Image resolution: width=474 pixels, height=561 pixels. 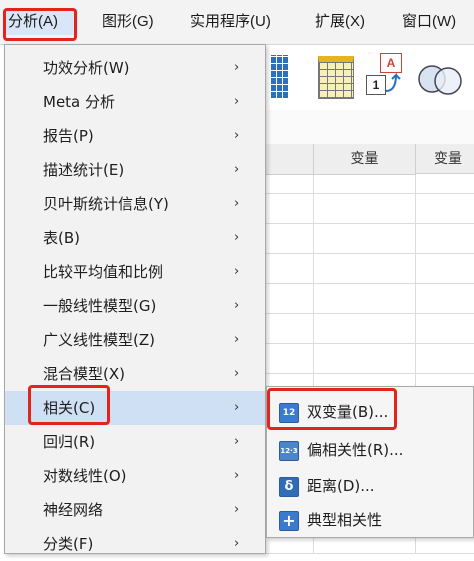 What do you see at coordinates (73, 510) in the screenshot?
I see `menu-item-label: 神经网络` at bounding box center [73, 510].